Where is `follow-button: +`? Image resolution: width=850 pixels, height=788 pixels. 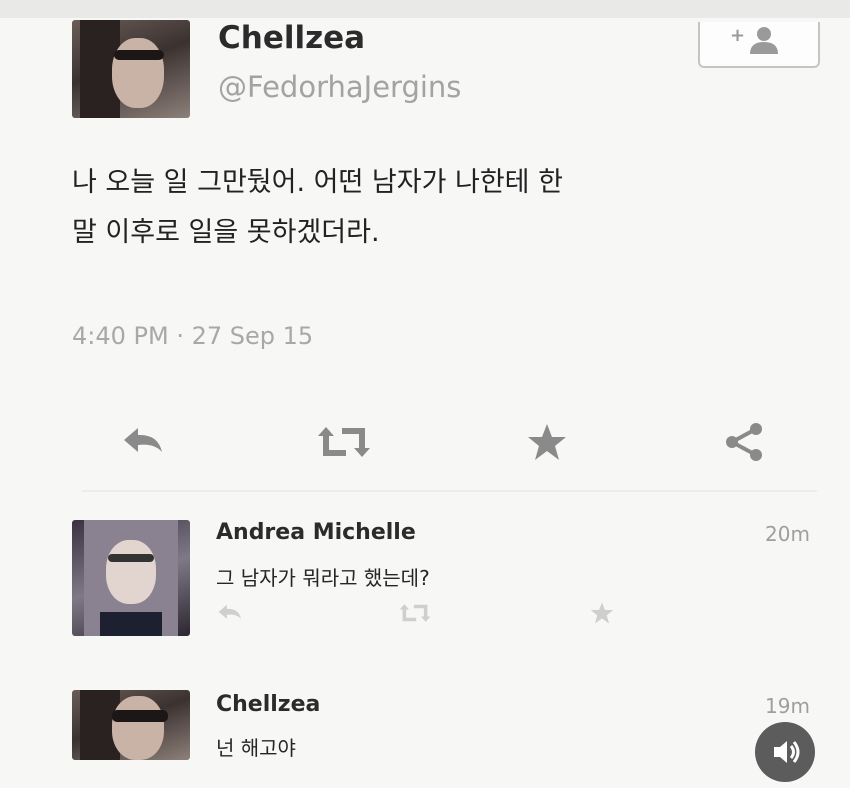 follow-button: + is located at coordinates (759, 45).